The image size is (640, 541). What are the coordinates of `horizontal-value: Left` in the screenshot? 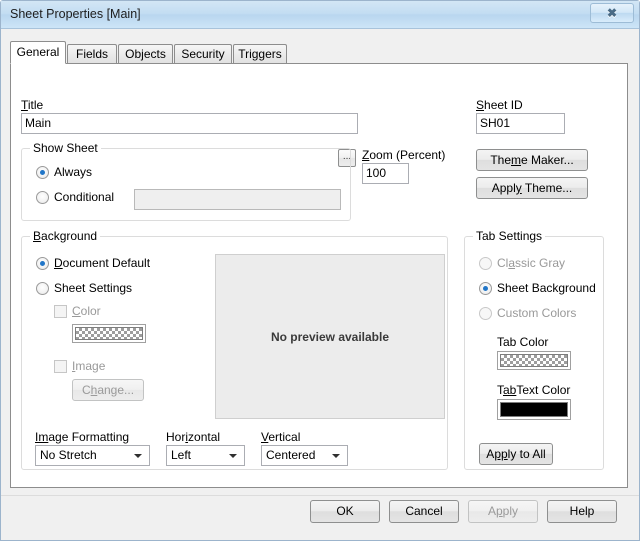 It's located at (181, 455).